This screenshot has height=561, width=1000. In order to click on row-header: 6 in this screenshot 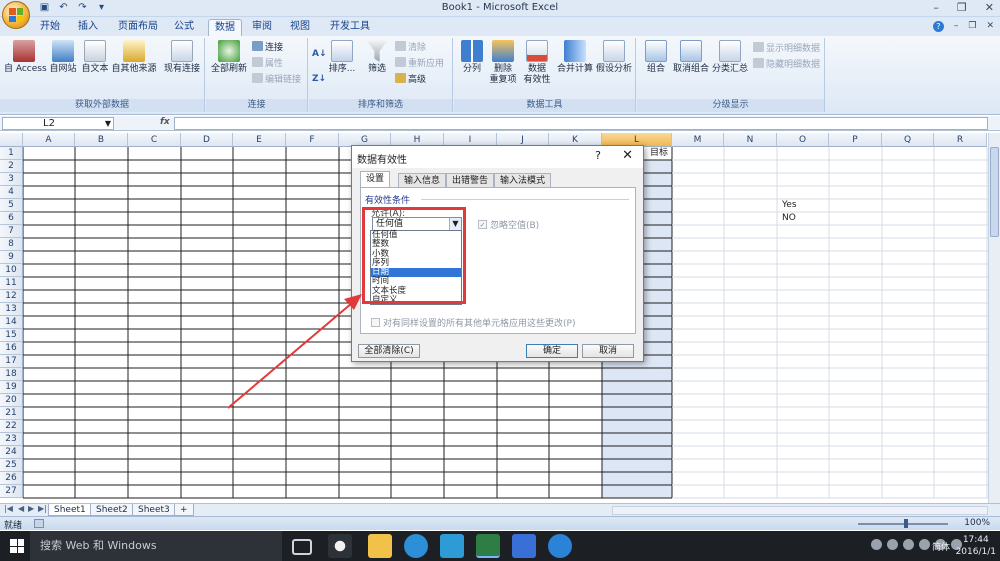, I will do `click(11, 218)`.